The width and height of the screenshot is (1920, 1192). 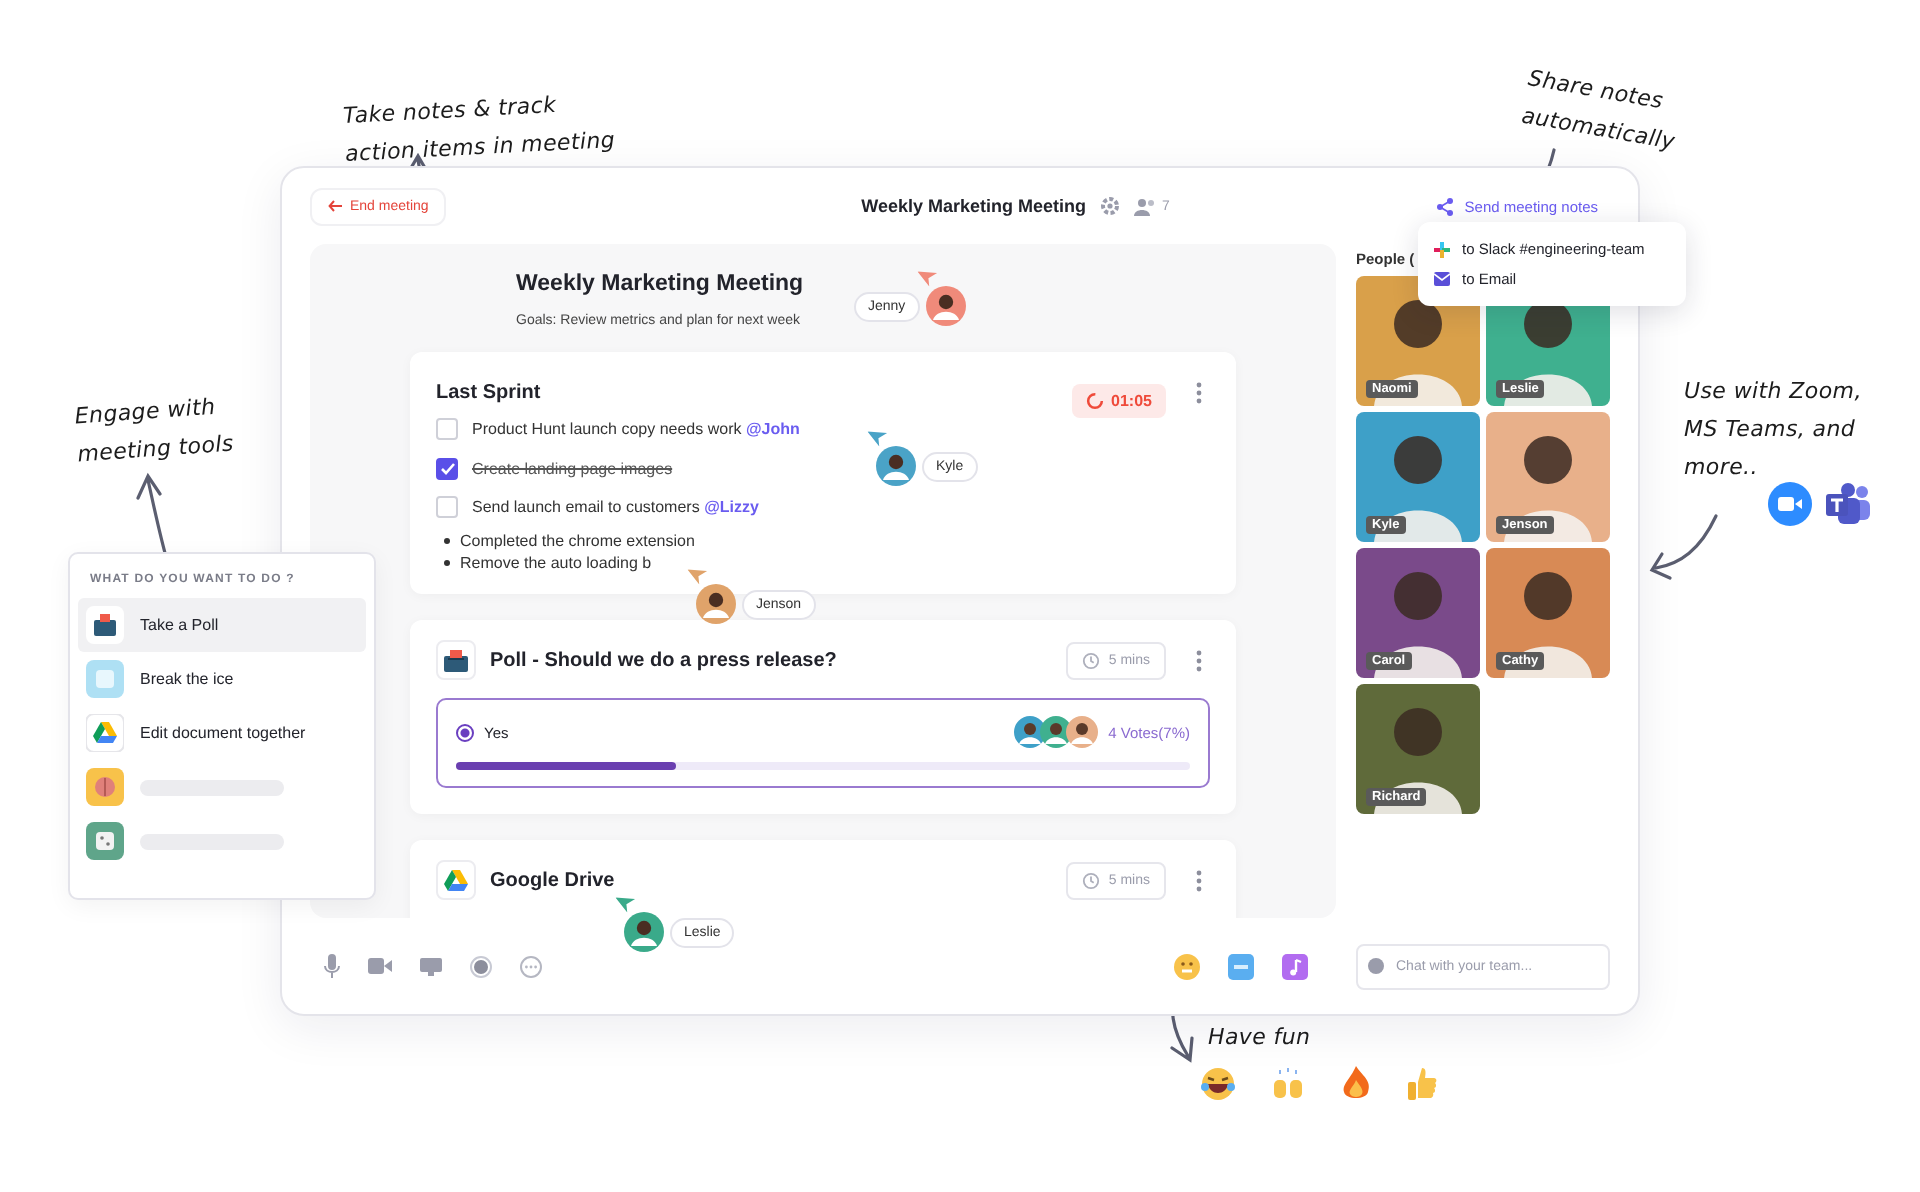 I want to click on task-text: Send launch email to customers @Lizzy, so click(x=615, y=507).